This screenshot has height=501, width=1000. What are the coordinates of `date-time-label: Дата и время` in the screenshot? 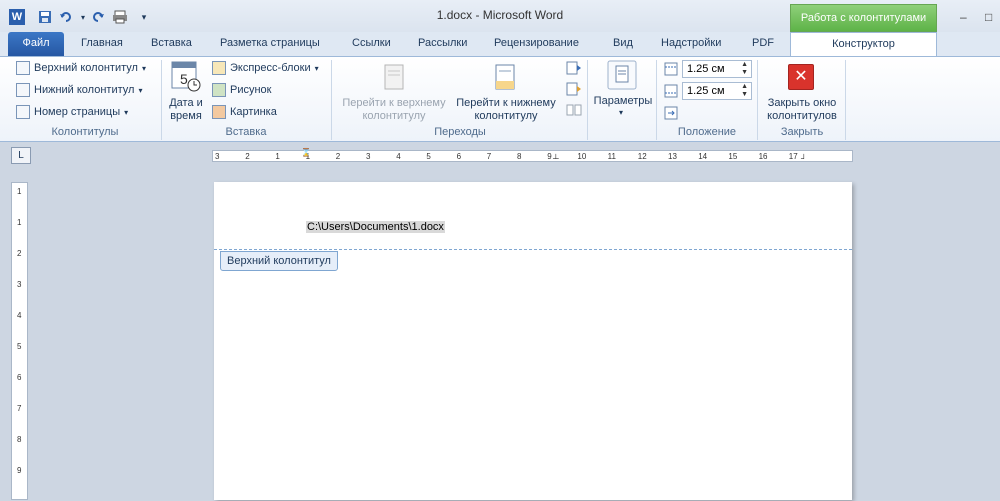 It's located at (186, 109).